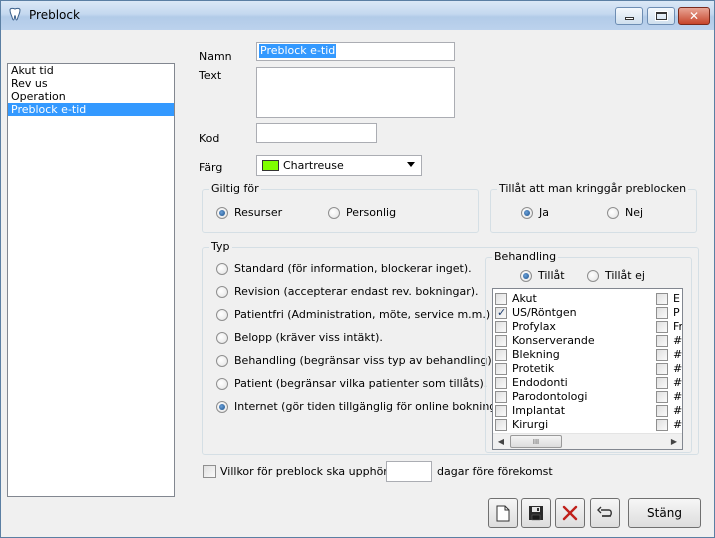  Describe the element at coordinates (625, 275) in the screenshot. I see `radio-label: Tillåt ej` at that location.